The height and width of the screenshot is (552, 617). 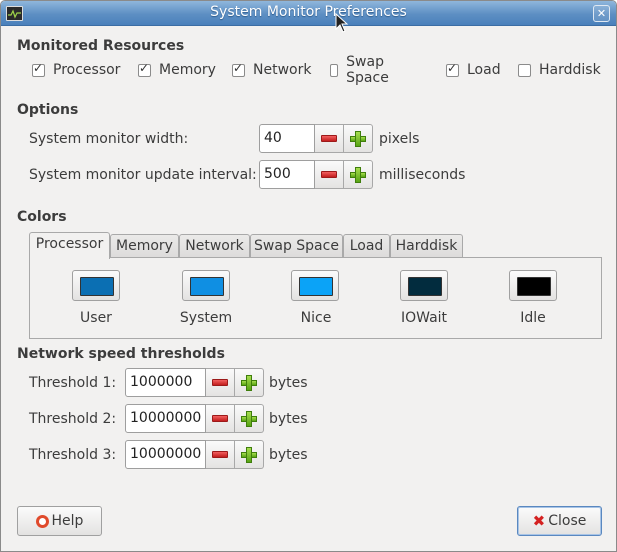 I want to click on checkbox-label: Network, so click(x=282, y=70).